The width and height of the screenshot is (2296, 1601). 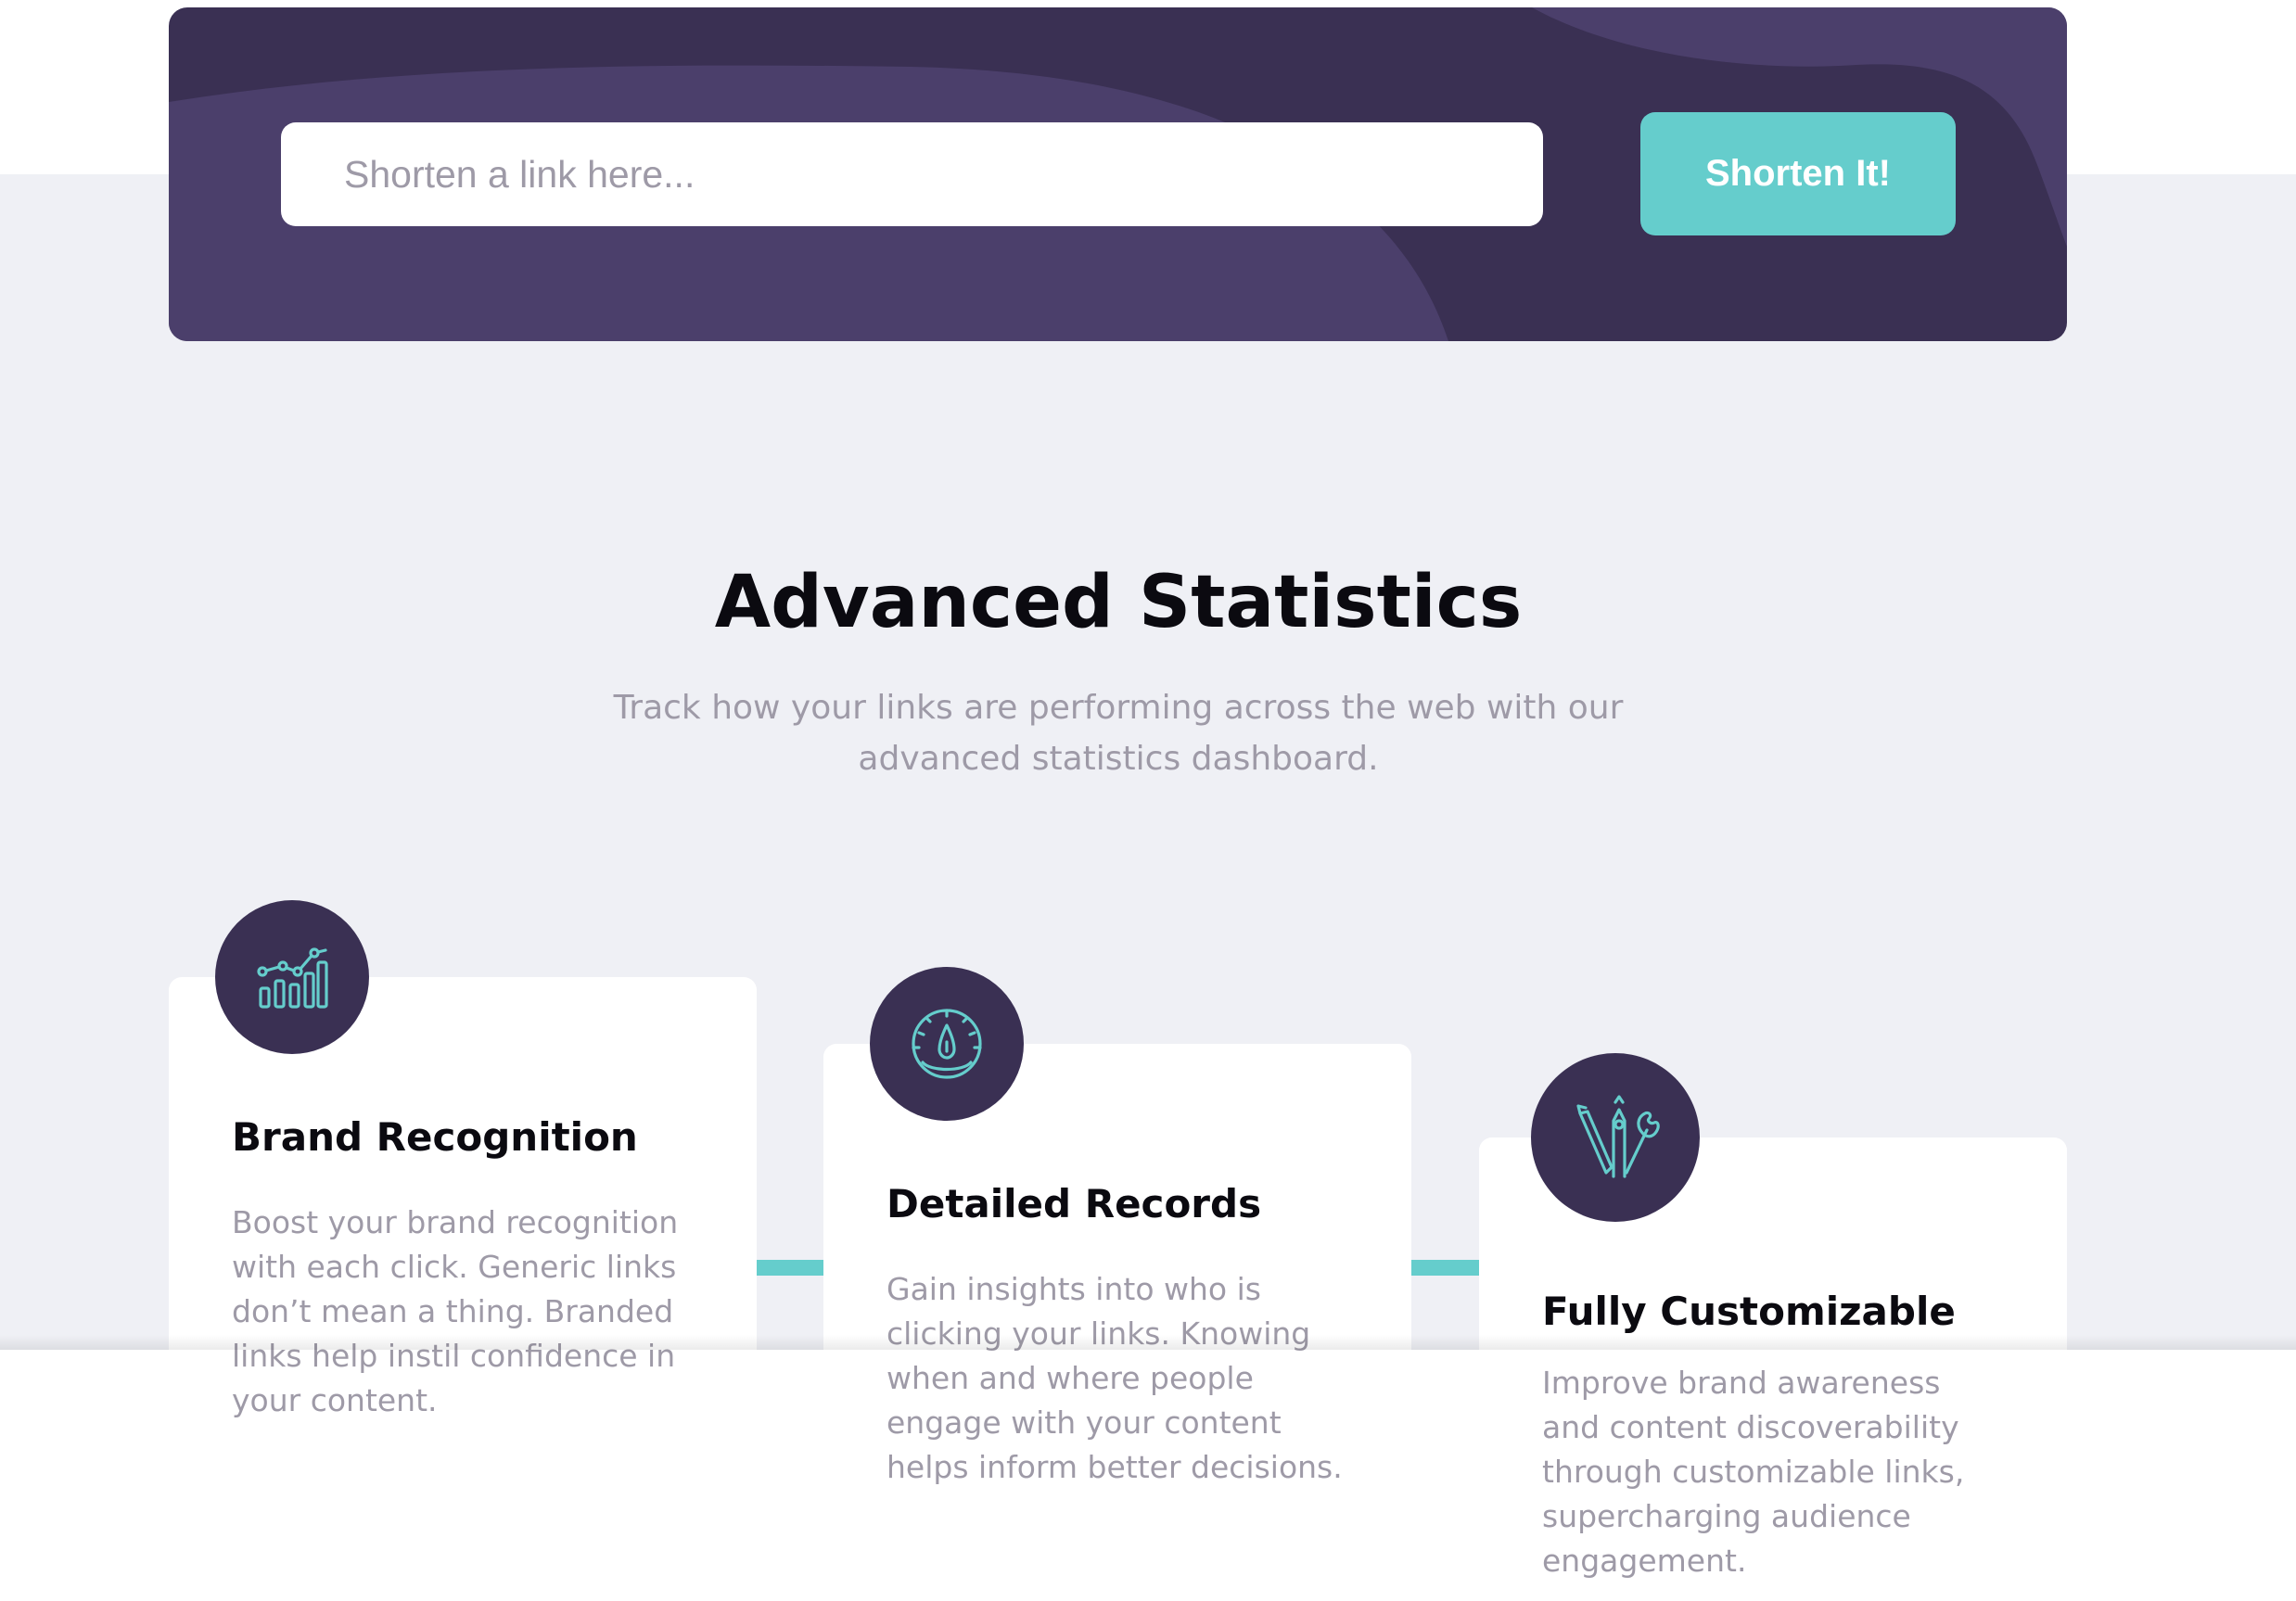 What do you see at coordinates (1118, 602) in the screenshot?
I see `section-title: Advanced Statistics` at bounding box center [1118, 602].